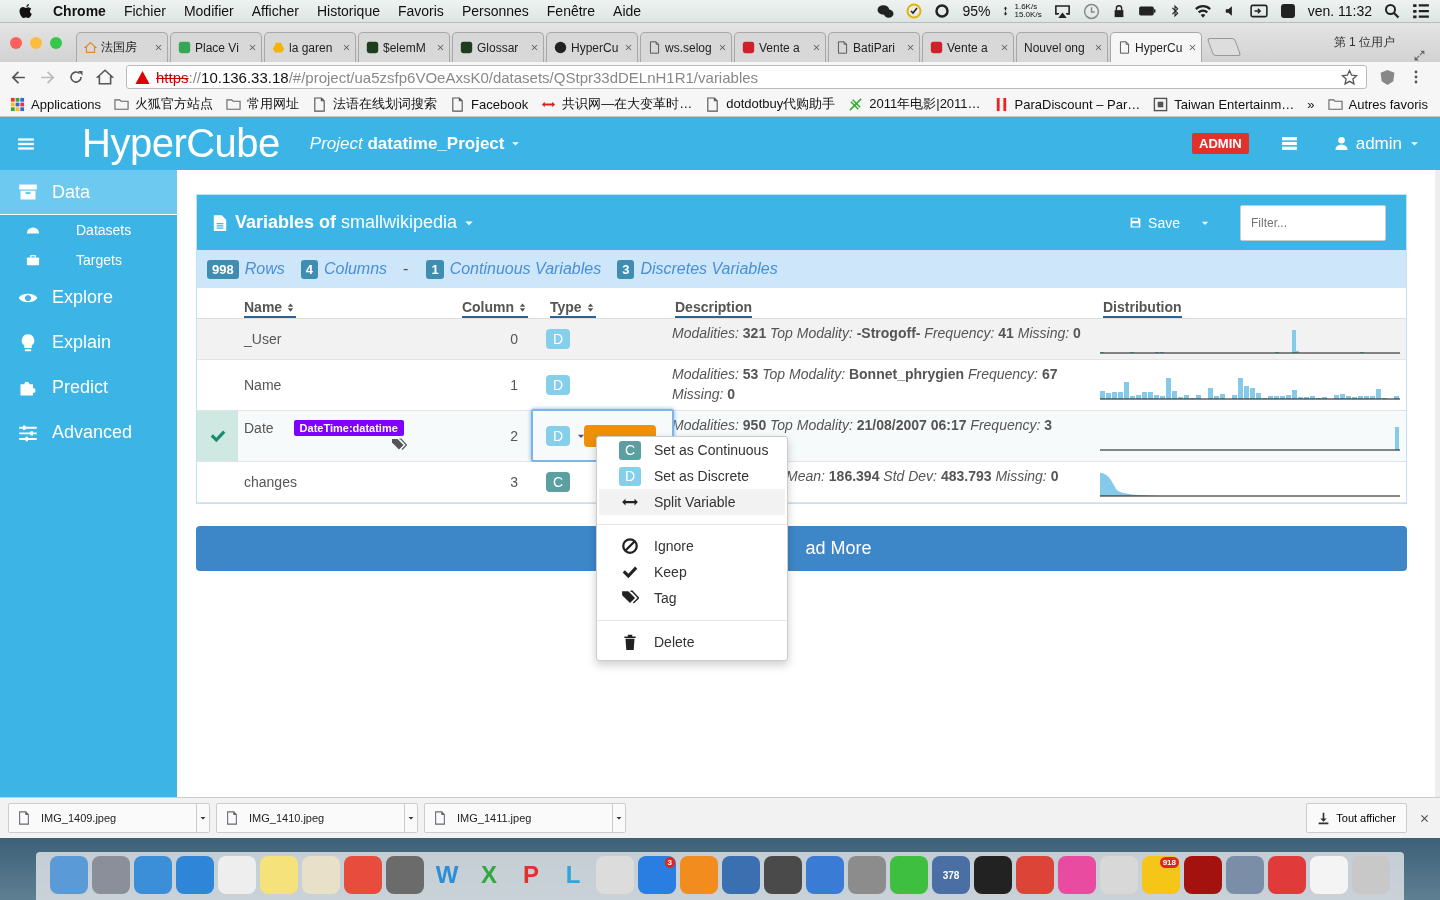 The image size is (1440, 900). What do you see at coordinates (375, 104) in the screenshot?
I see `bookmark: 法语在线划词搜索` at bounding box center [375, 104].